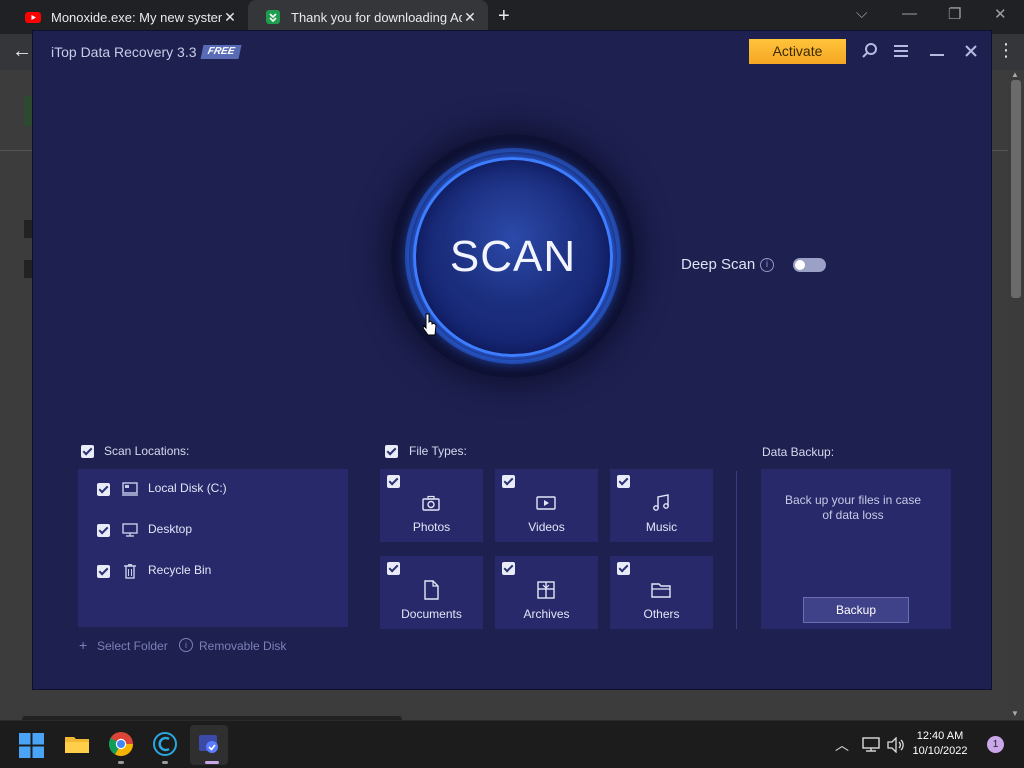  I want to click on tab-title: Monoxide.exe: My new system d, so click(136, 17).